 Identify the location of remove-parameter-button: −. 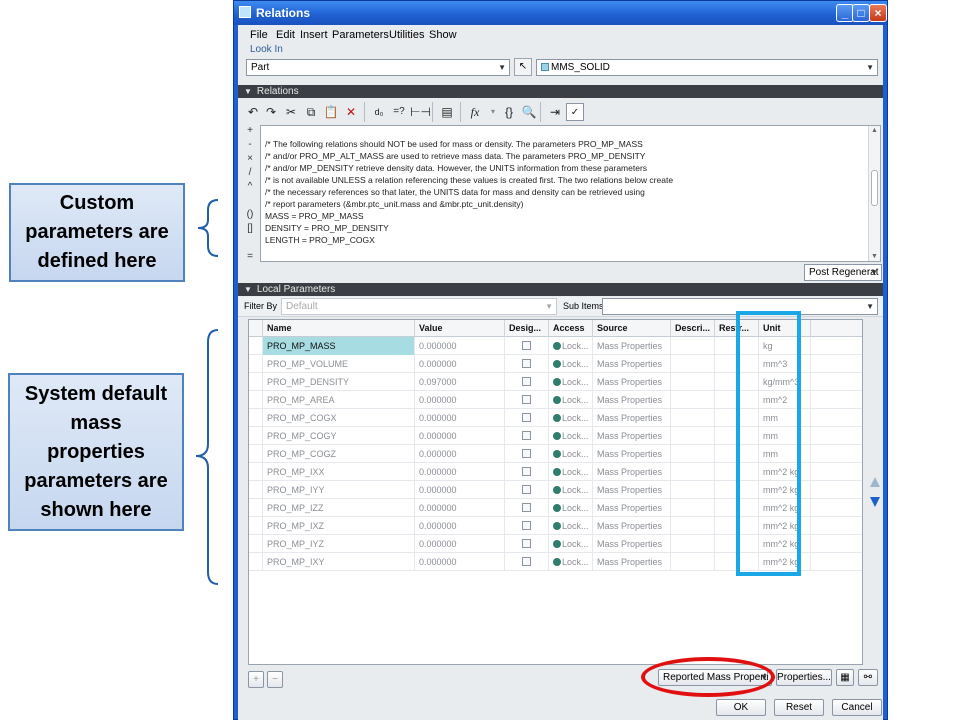
(275, 679).